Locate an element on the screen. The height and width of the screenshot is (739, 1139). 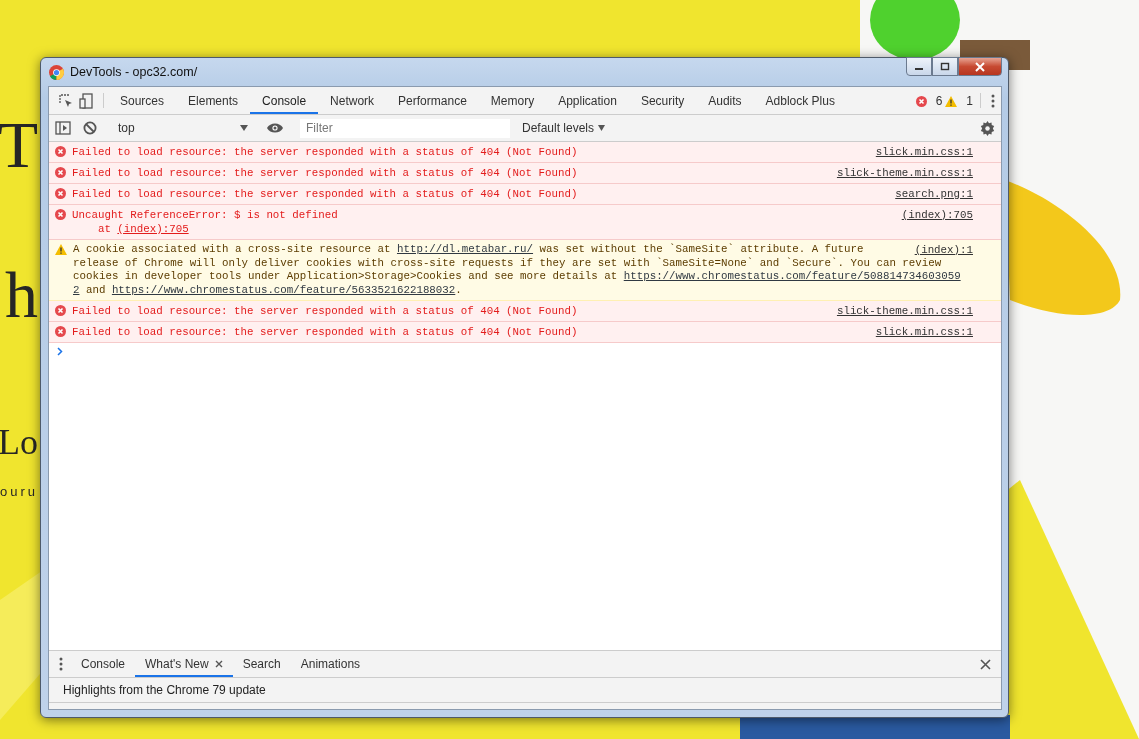
message-link: https://www.chromestatus.com/feature/5633521622188032 is located at coordinates (283, 289).